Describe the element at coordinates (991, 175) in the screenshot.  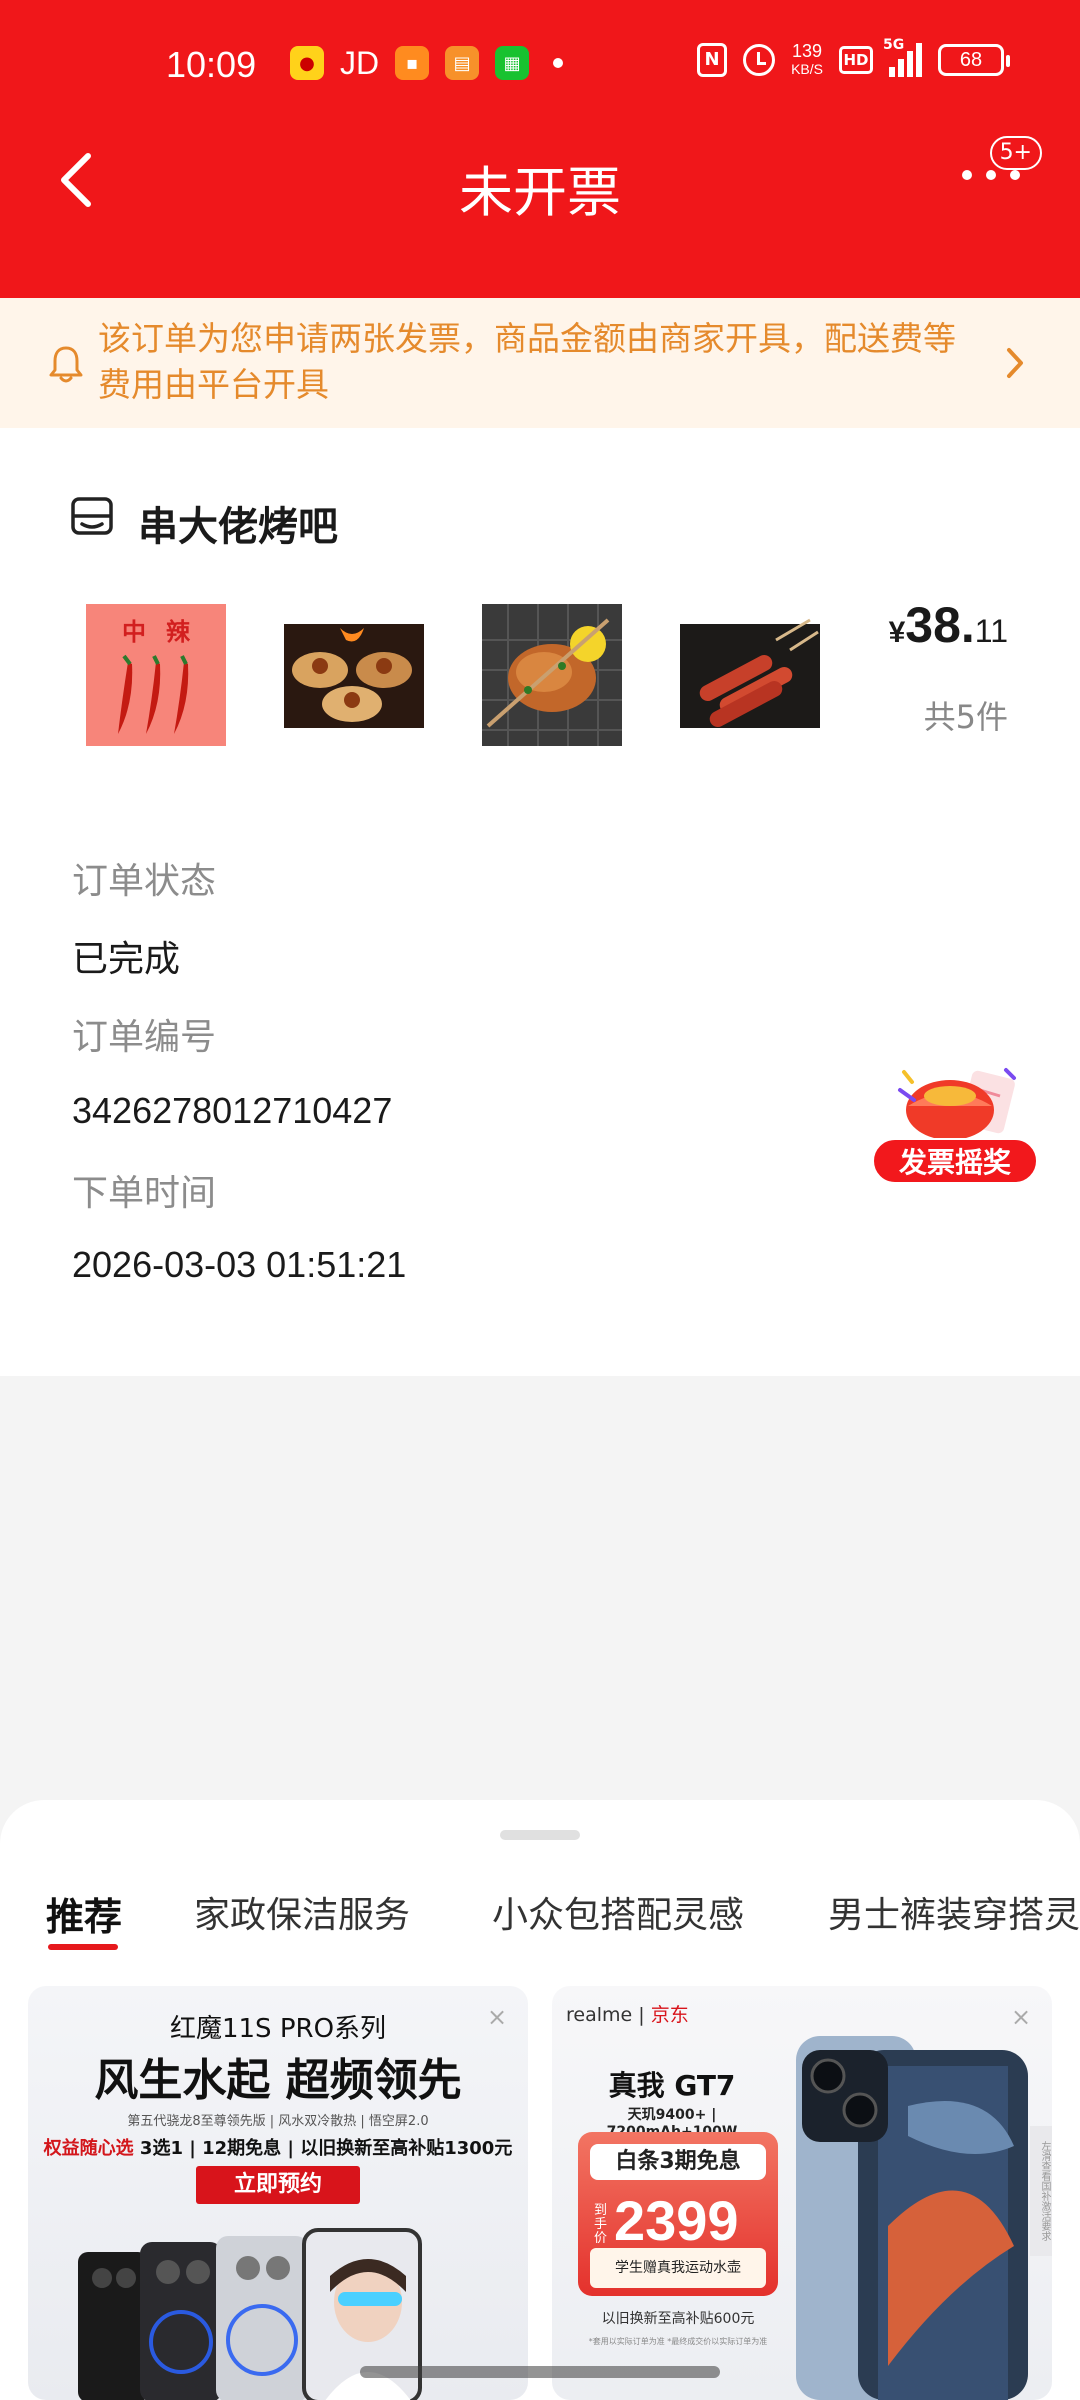
I see `more-options-button` at that location.